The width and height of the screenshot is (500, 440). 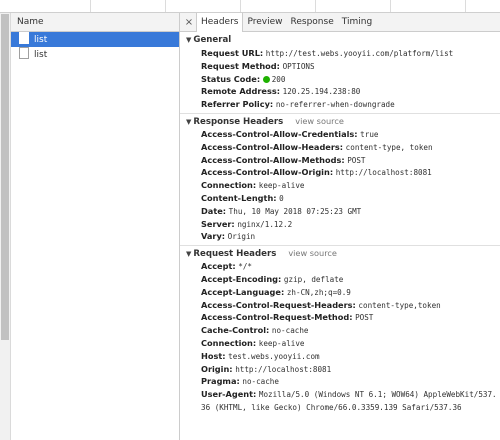 What do you see at coordinates (335, 105) in the screenshot?
I see `header-value: no-referrer-when-downgrade` at bounding box center [335, 105].